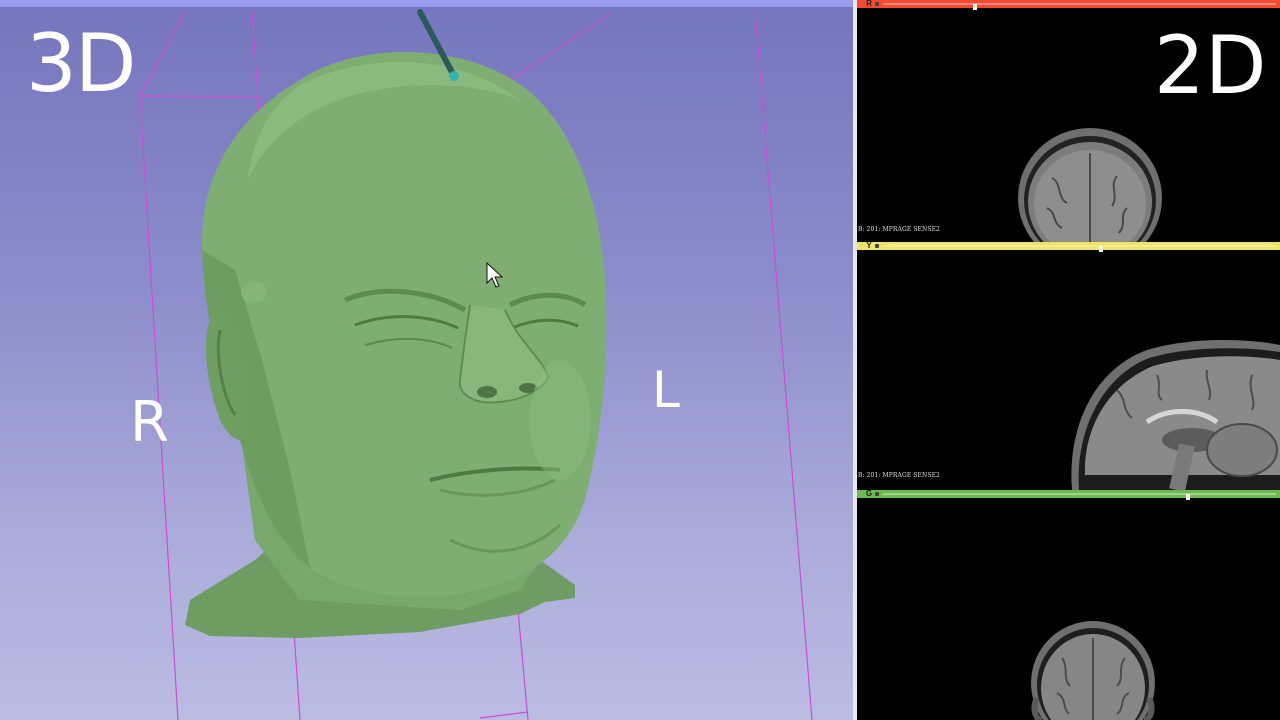  I want to click on red-slice-caption: B: 201: MPRAGE SENSE2, so click(899, 229).